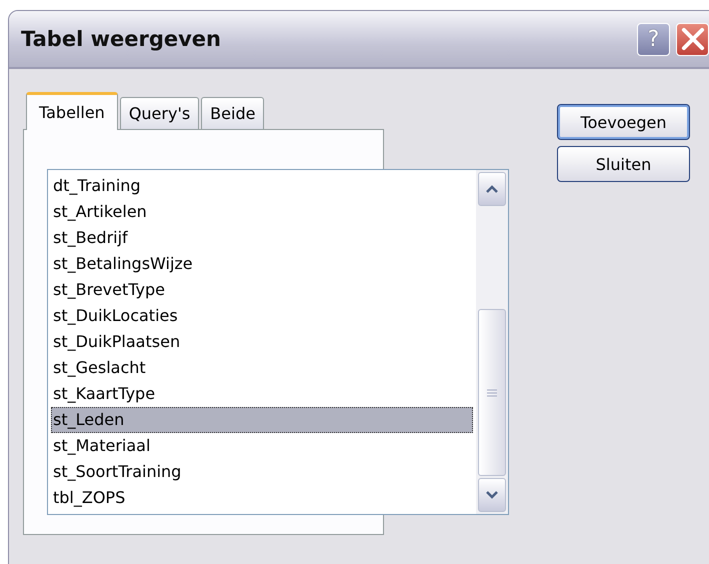 Image resolution: width=709 pixels, height=564 pixels. What do you see at coordinates (262, 316) in the screenshot?
I see `list-item: st_DuikLocaties` at bounding box center [262, 316].